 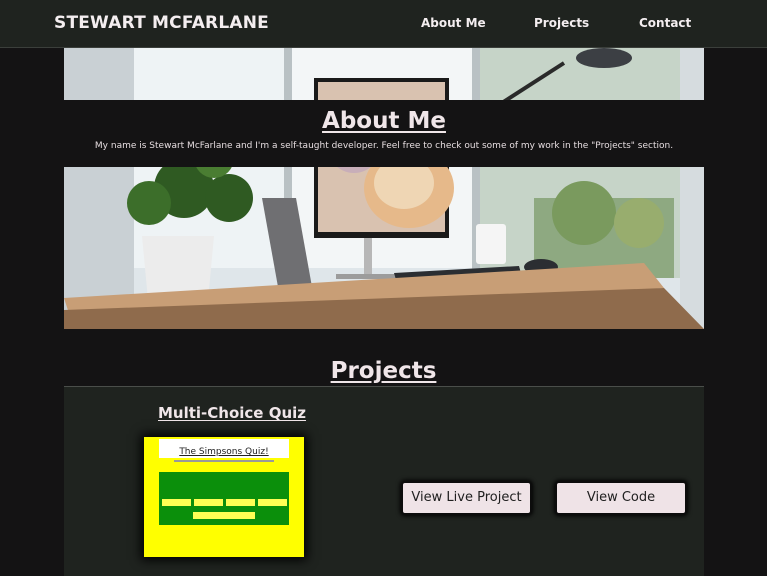 I want to click on thumbnail-subtitle-line, so click(x=224, y=461).